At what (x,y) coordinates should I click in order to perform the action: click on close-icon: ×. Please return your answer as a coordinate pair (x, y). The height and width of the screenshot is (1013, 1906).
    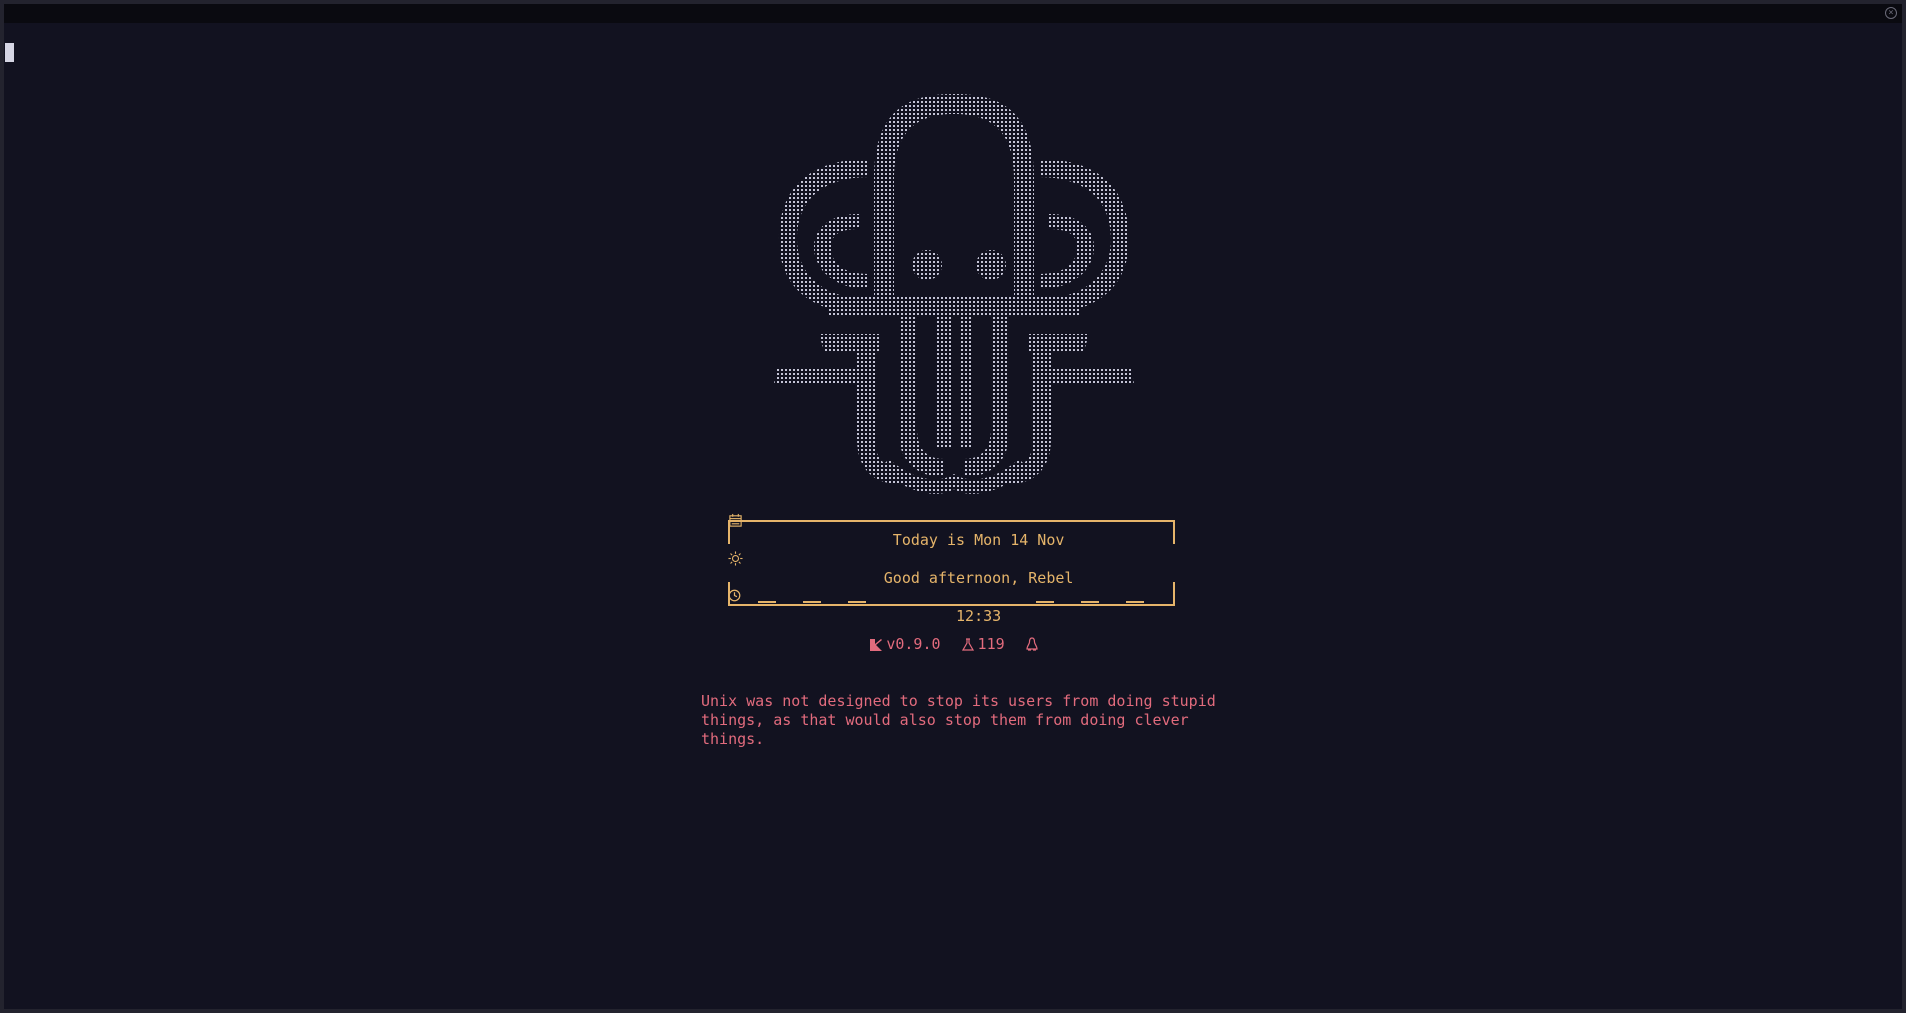
    Looking at the image, I should click on (1891, 13).